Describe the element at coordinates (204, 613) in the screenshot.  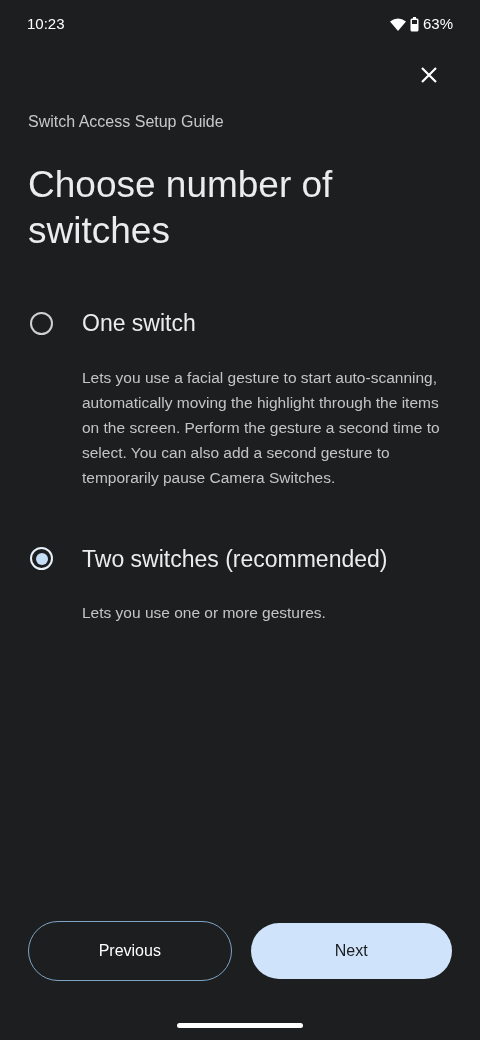
I see `option-description: Lets you use one or more gestures.` at that location.